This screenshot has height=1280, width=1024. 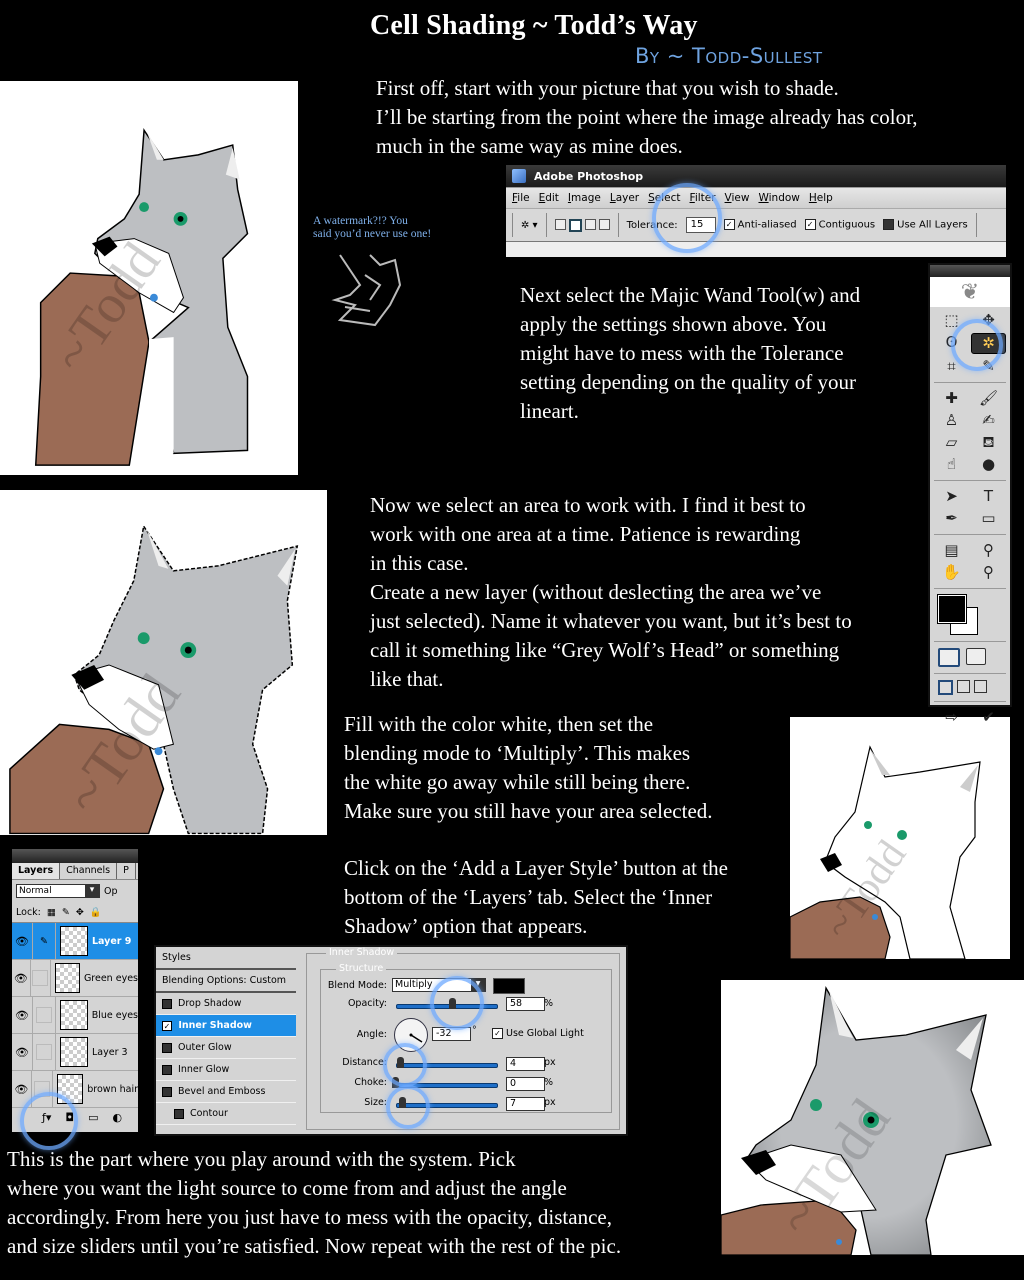 I want to click on menu-image: Image, so click(x=584, y=198).